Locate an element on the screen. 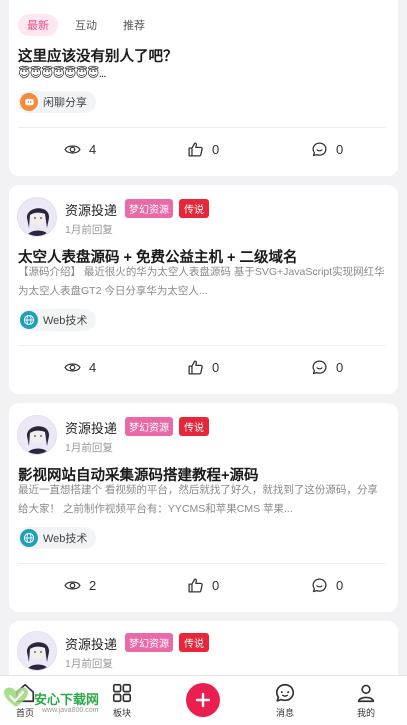 Image resolution: width=407 pixels, height=725 pixels. watermark: 安心下载网 www.java800.com is located at coordinates (55, 700).